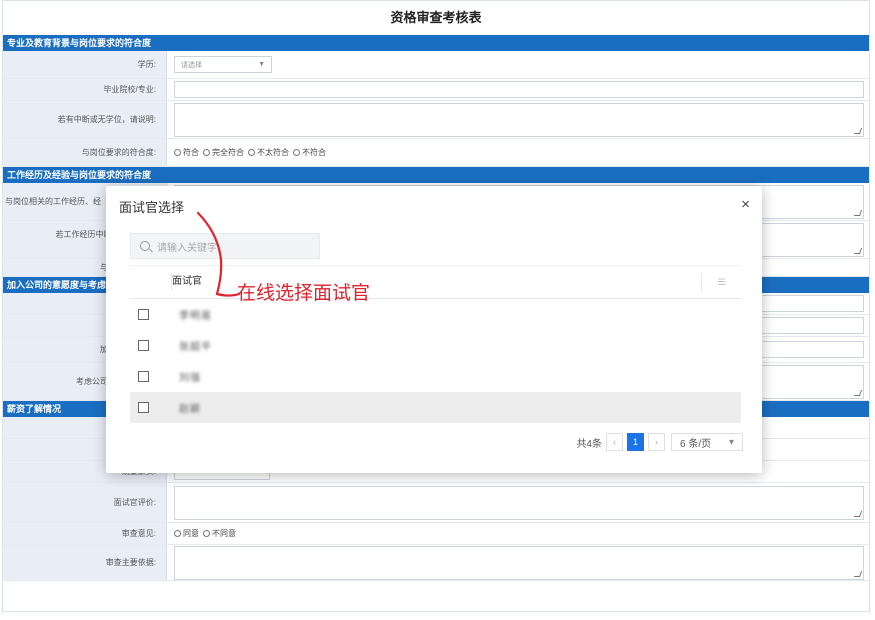 The height and width of the screenshot is (620, 875). I want to click on pagination: 共4条 ‹ 1 › 6 条/页 ▾, so click(659, 442).